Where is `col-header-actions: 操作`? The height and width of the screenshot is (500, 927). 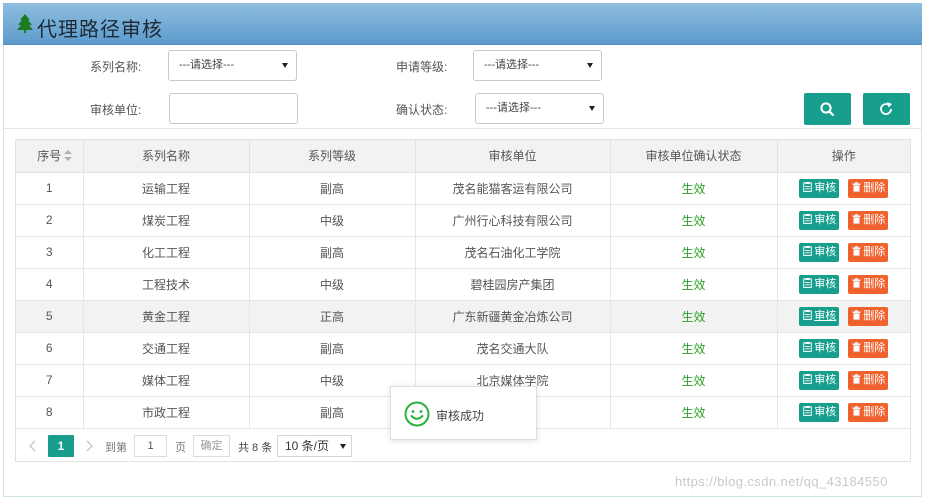
col-header-actions: 操作 is located at coordinates (843, 156).